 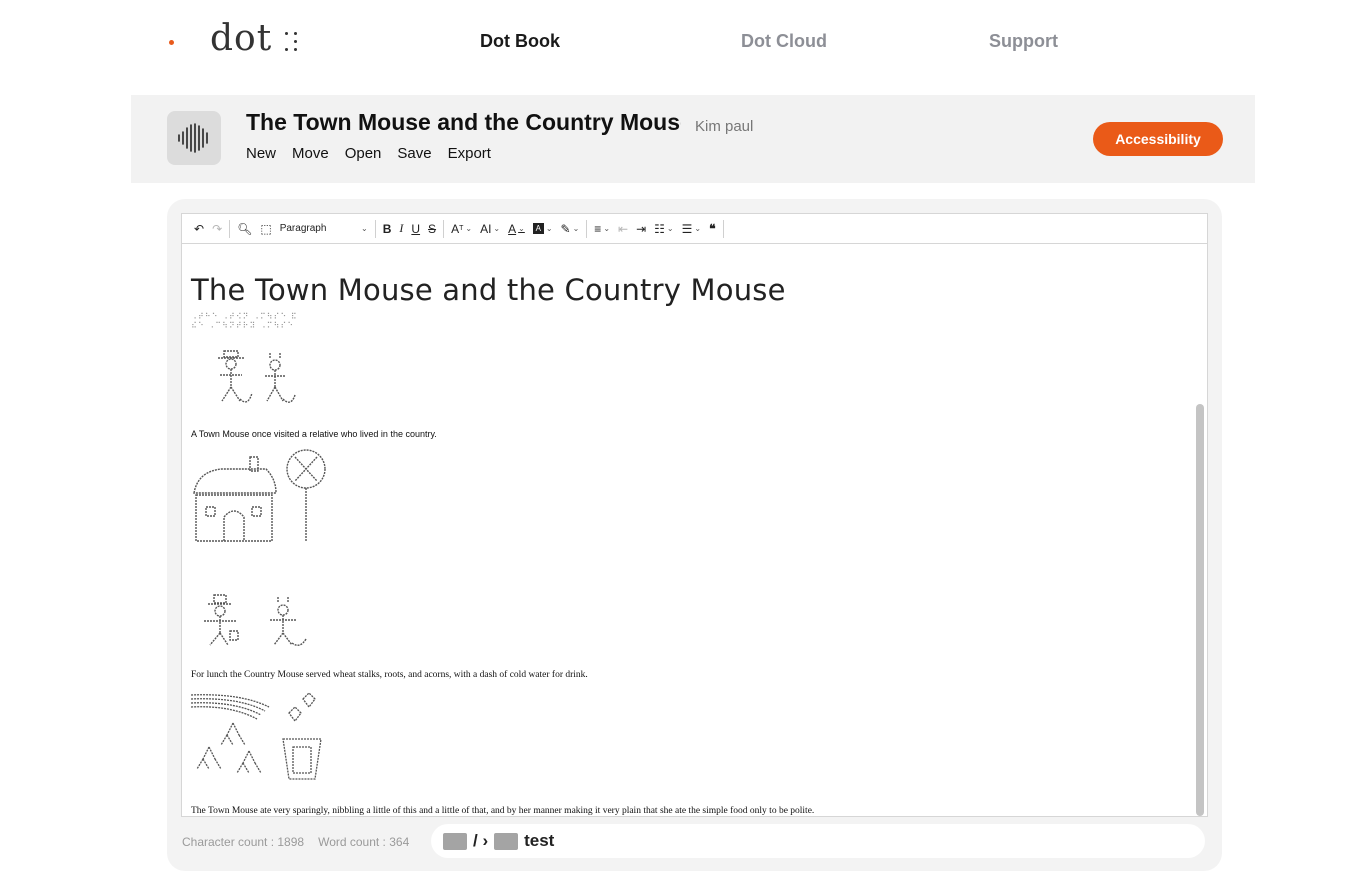 What do you see at coordinates (1200, 610) in the screenshot?
I see `editor-scrollbar` at bounding box center [1200, 610].